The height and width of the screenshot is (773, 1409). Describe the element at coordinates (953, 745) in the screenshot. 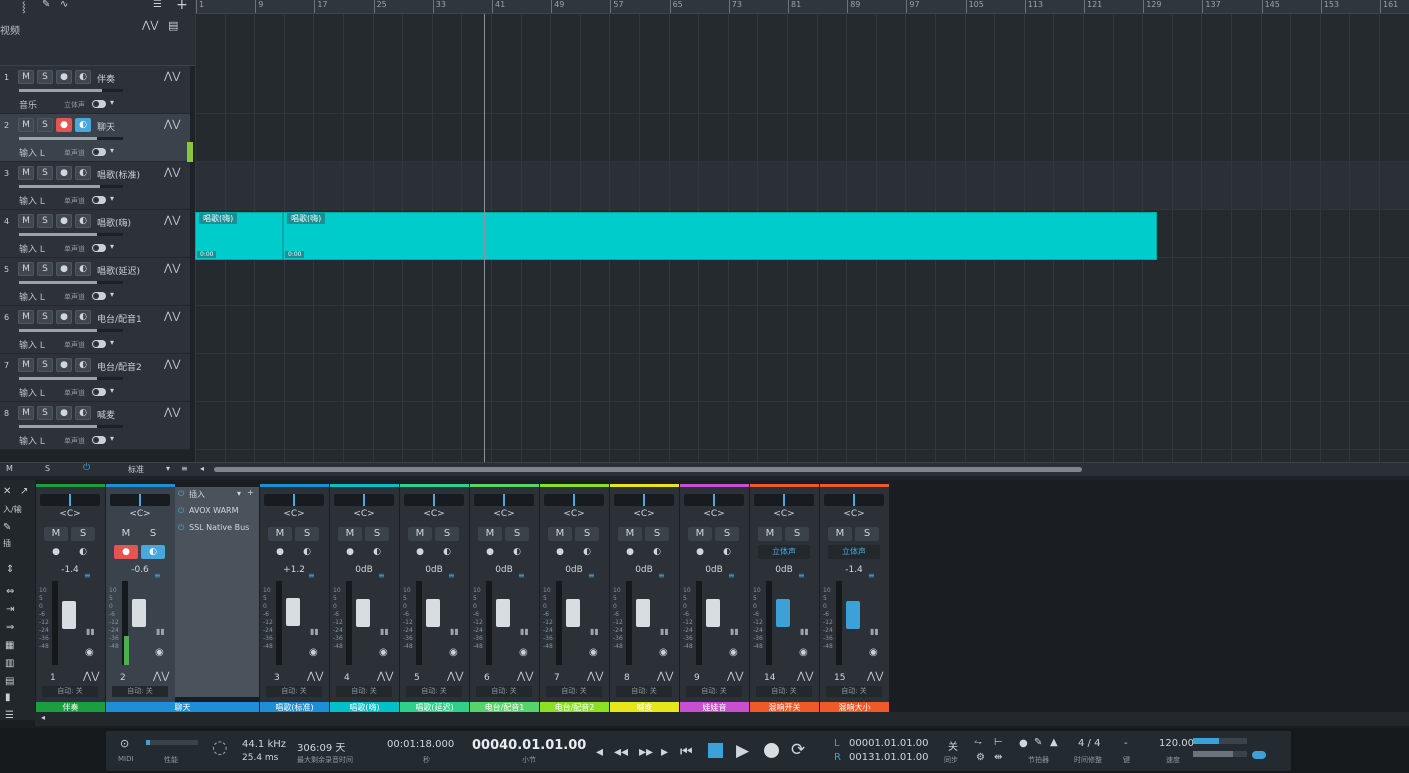

I see `sync-value: 关` at that location.